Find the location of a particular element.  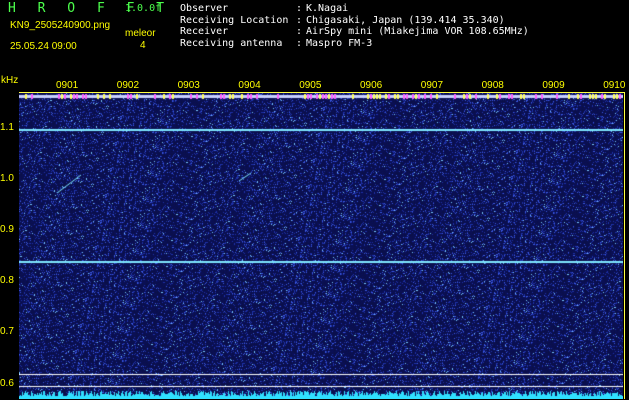

y-tick-label: 1.0 is located at coordinates (7, 178).